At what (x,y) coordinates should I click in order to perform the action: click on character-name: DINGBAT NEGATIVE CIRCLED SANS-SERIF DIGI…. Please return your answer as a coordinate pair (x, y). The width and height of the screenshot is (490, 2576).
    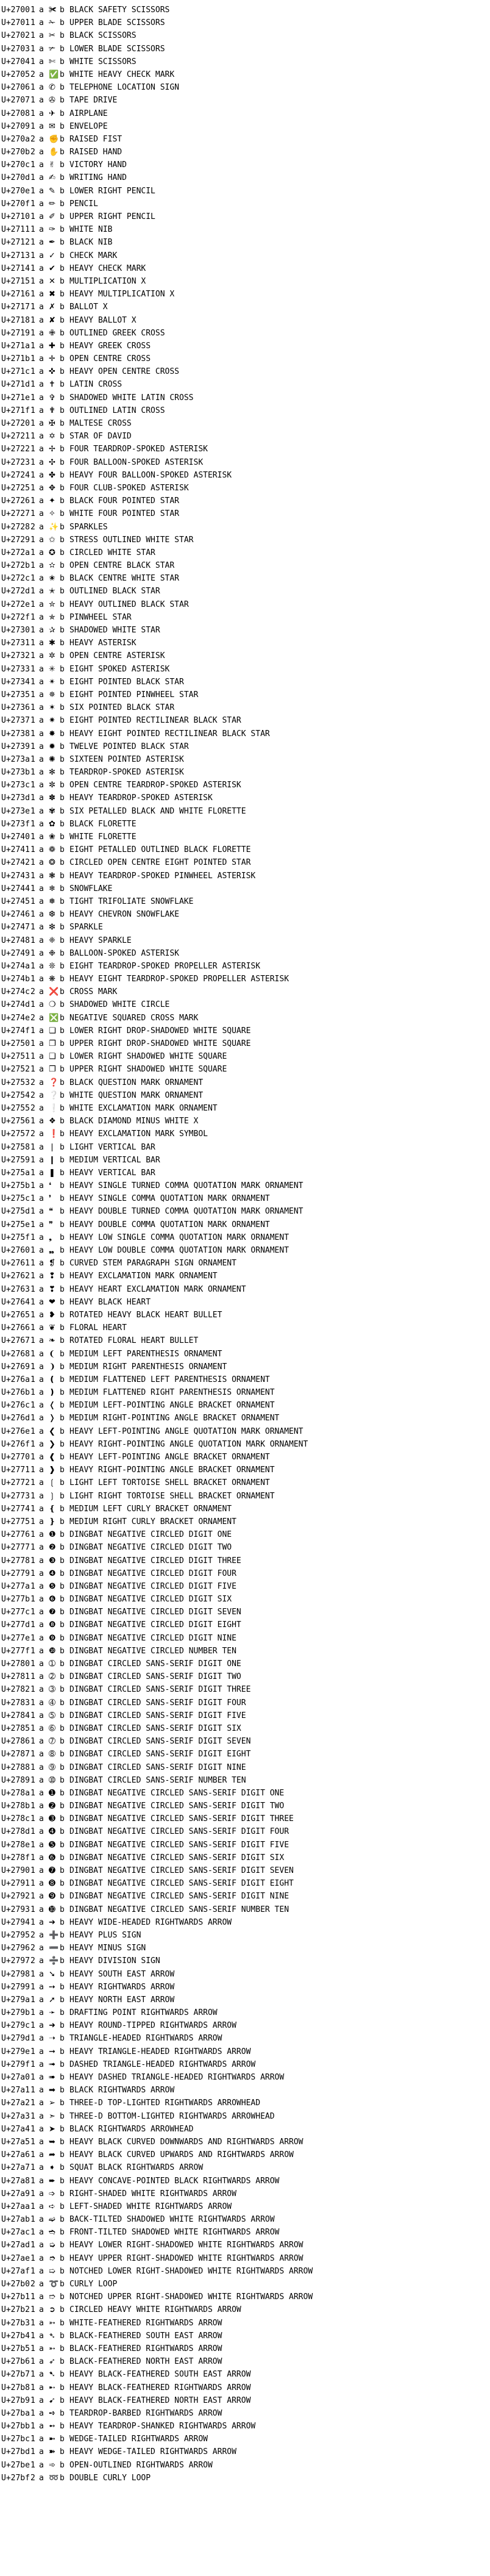
    Looking at the image, I should click on (179, 1845).